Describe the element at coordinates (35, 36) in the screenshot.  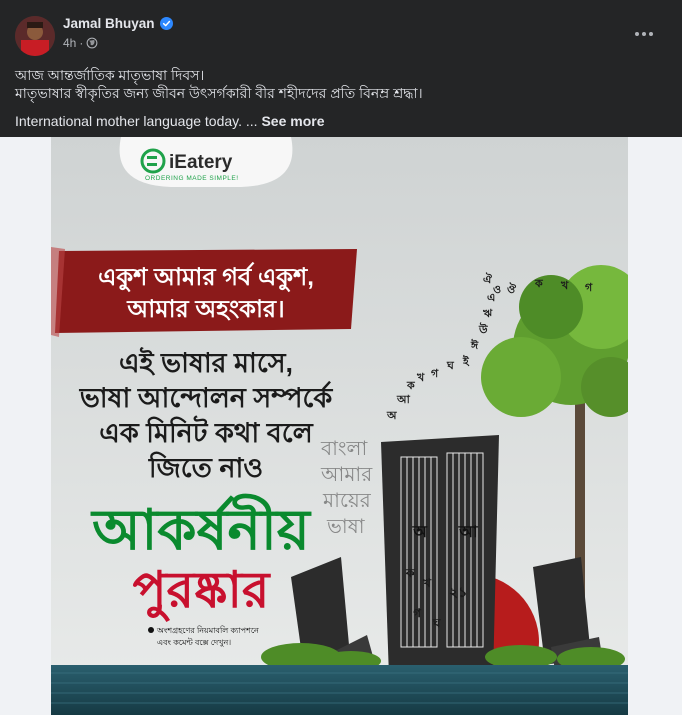
I see `author-avatar` at that location.